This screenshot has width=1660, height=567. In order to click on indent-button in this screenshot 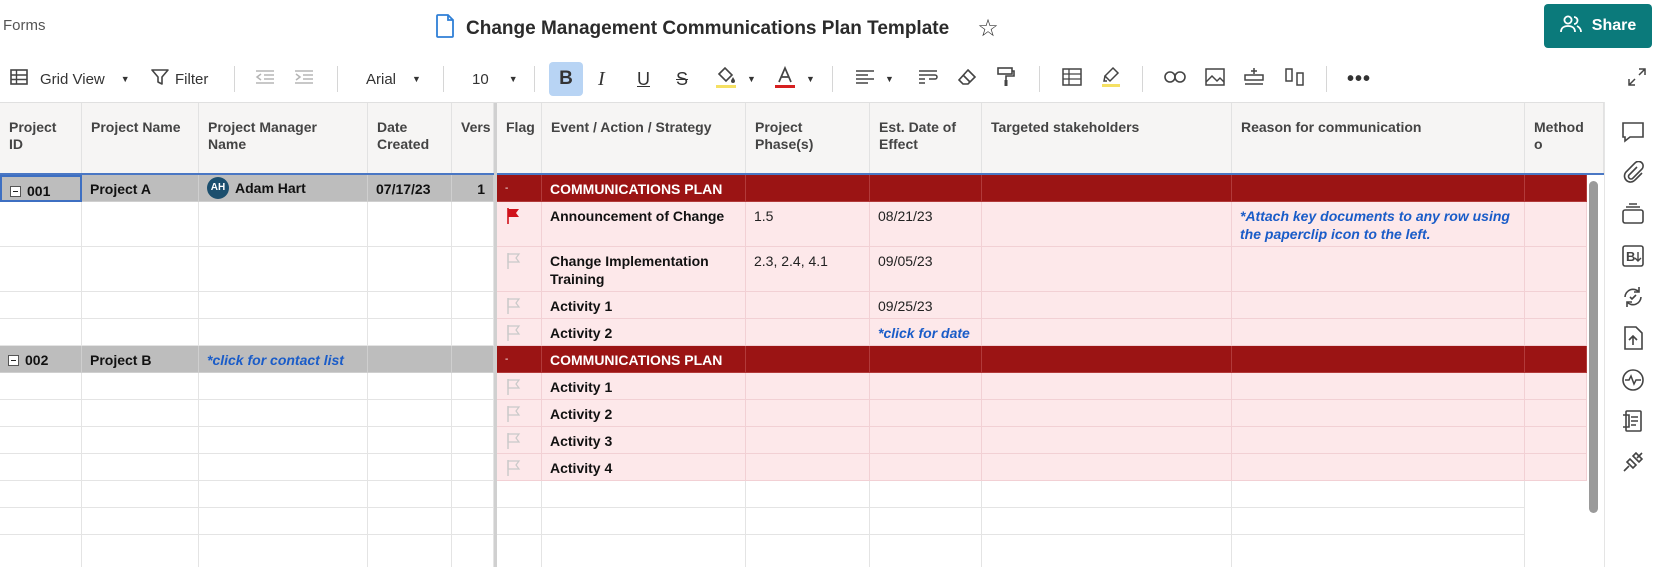, I will do `click(304, 79)`.